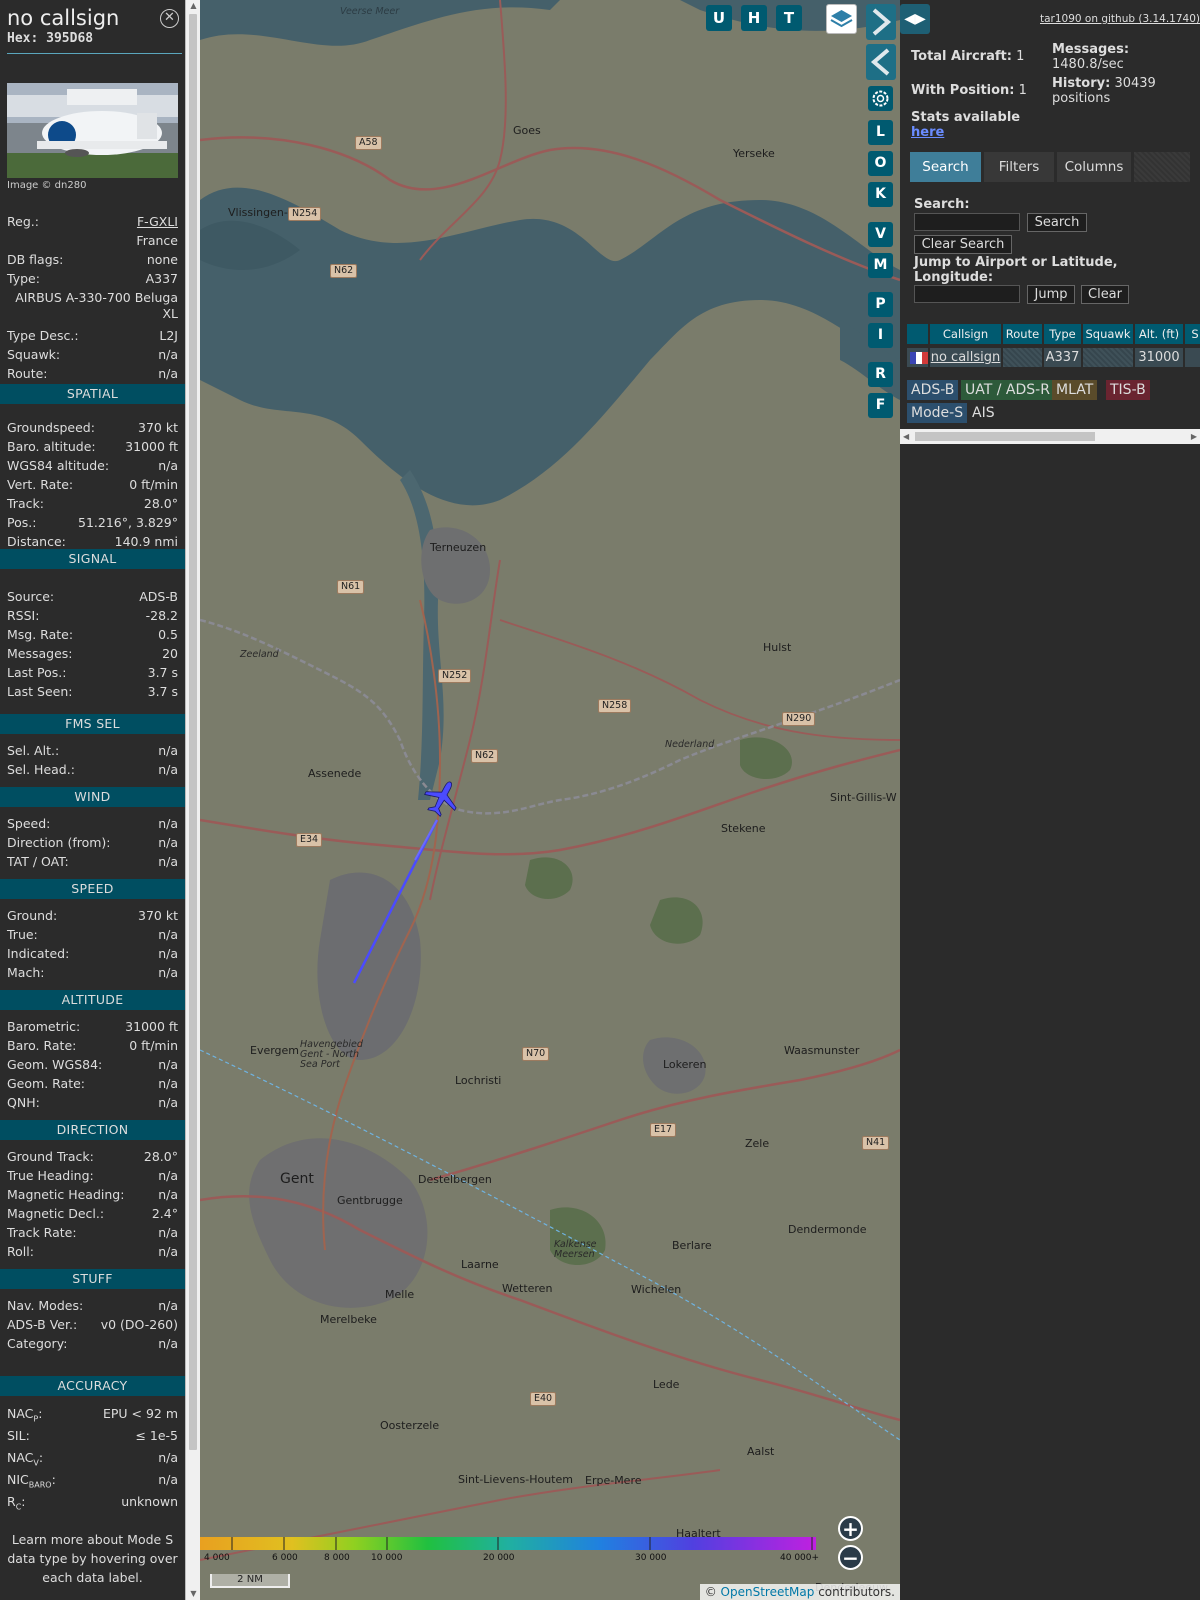 The width and height of the screenshot is (1200, 1600). I want to click on info-row-value: 0 ft/min, so click(153, 1045).